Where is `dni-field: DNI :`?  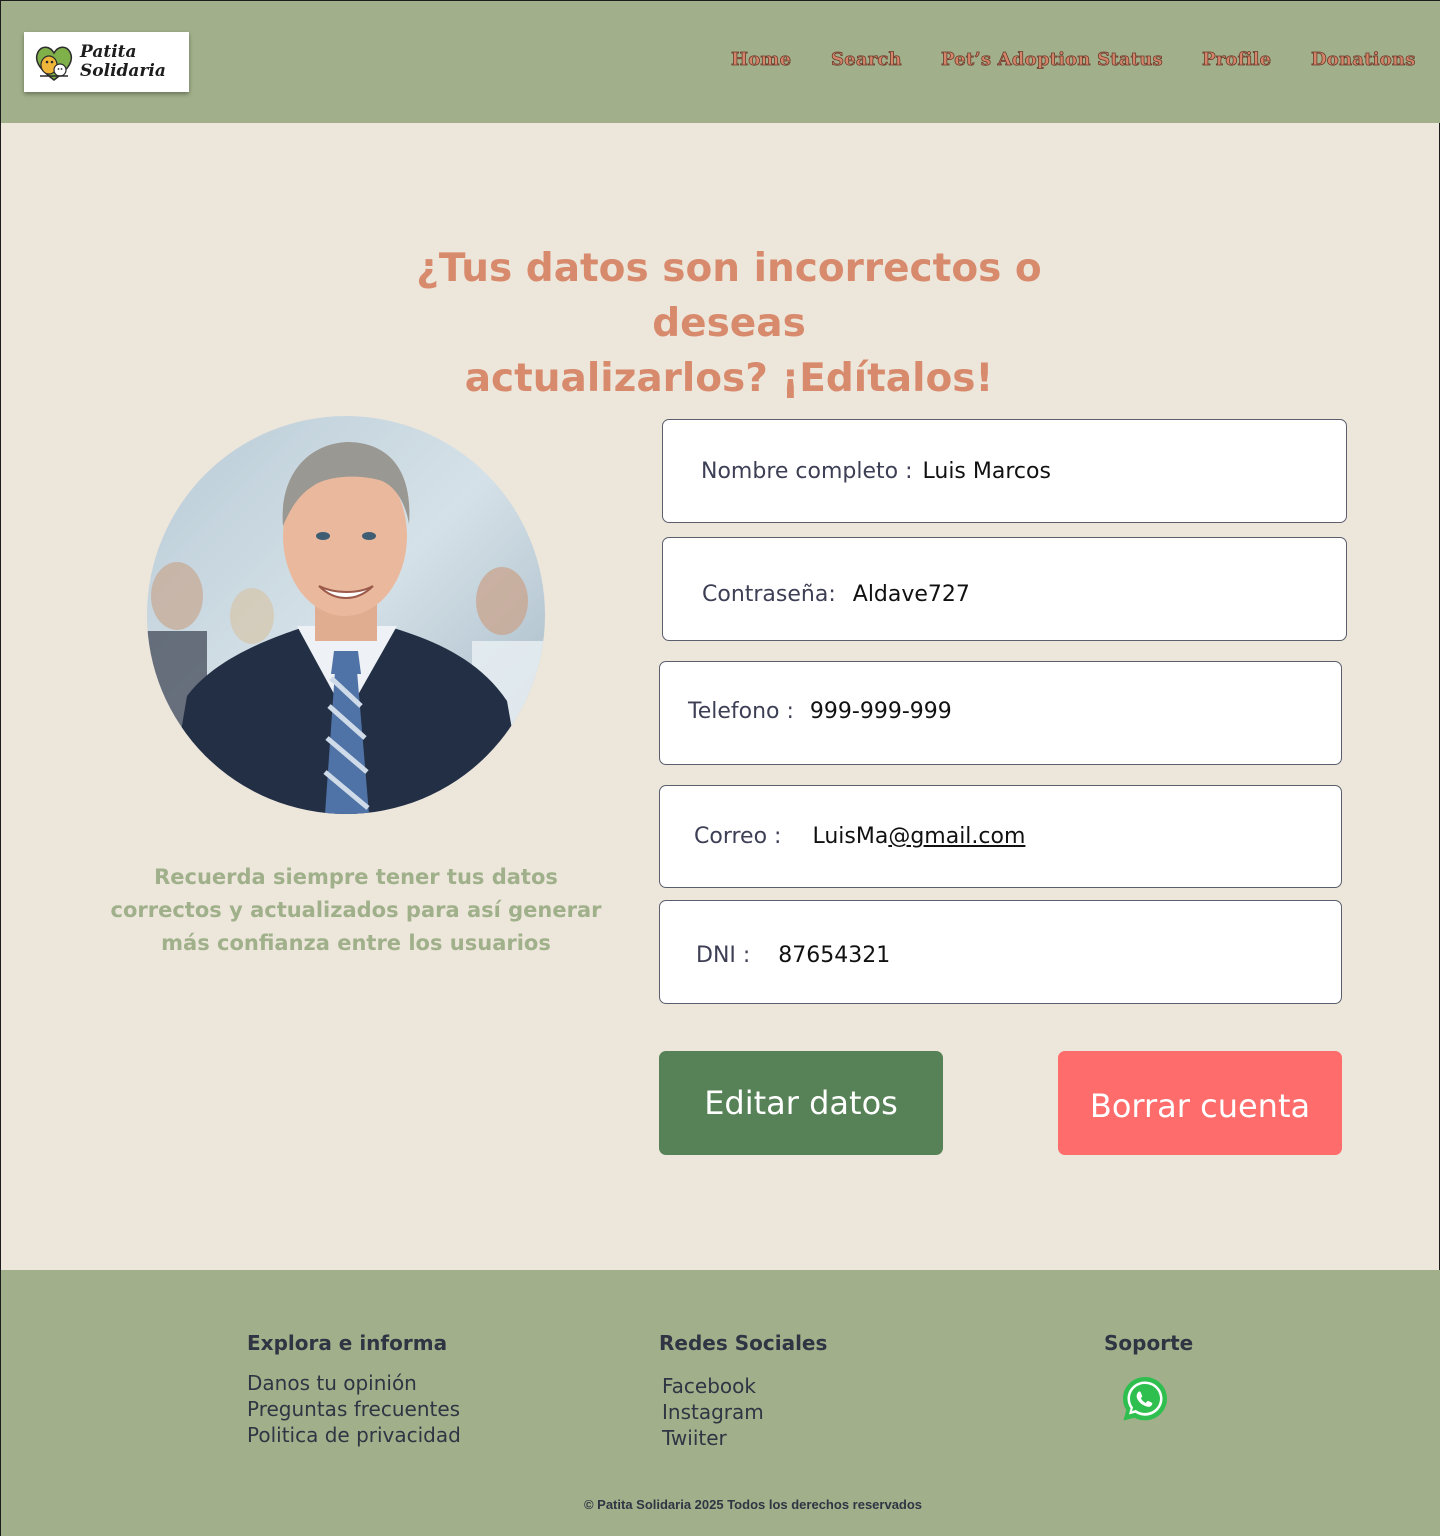
dni-field: DNI : is located at coordinates (1000, 952).